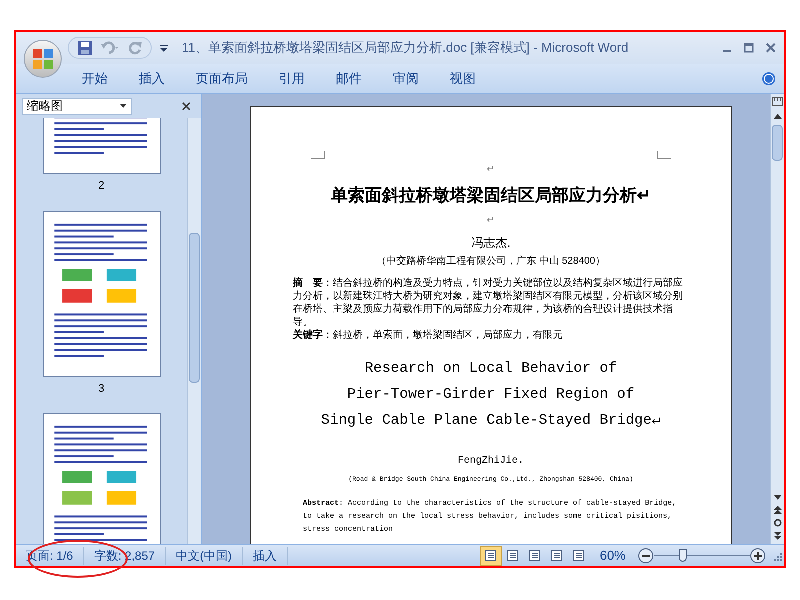 The width and height of the screenshot is (800, 600). Describe the element at coordinates (205, 555) in the screenshot. I see `status-item: 中文(中国)` at that location.